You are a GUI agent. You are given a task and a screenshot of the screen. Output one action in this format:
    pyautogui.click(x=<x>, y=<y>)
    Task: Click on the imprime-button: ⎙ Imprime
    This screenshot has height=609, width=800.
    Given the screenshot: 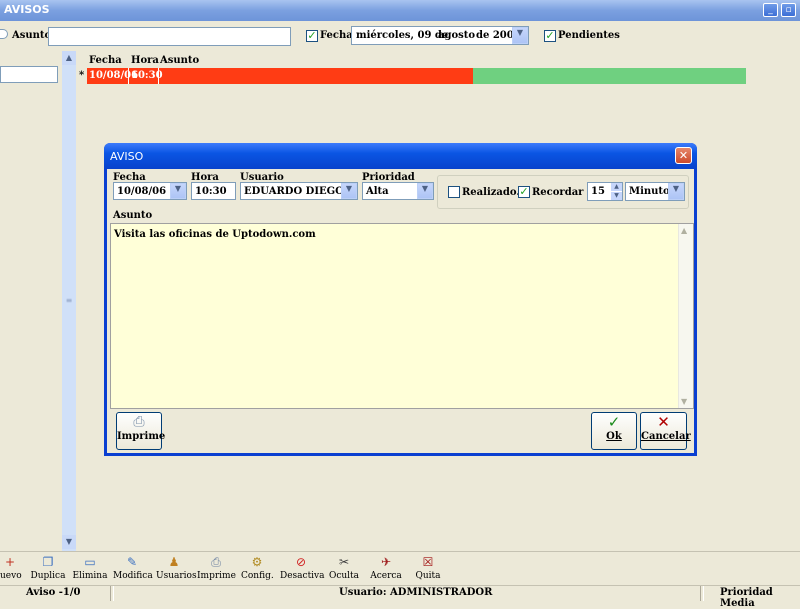 What is the action you would take?
    pyautogui.click(x=141, y=431)
    